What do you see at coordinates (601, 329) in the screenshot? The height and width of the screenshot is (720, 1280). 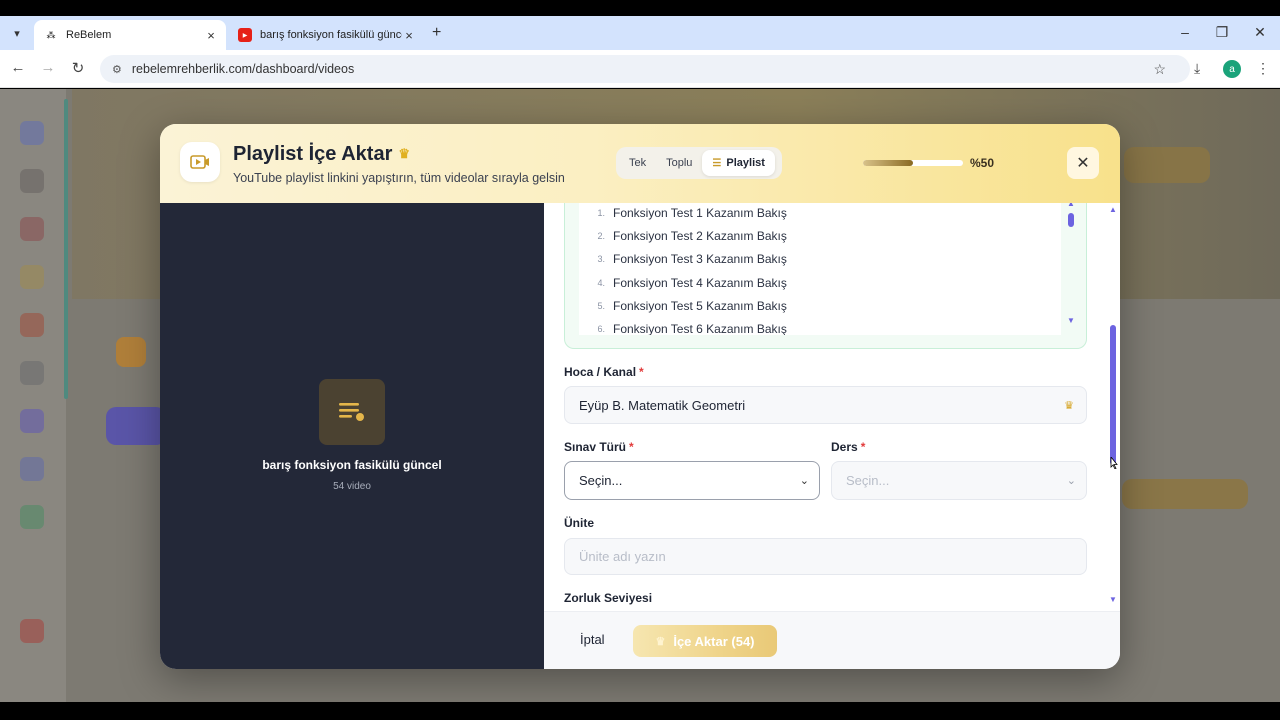 I see `video-number: 6.` at bounding box center [601, 329].